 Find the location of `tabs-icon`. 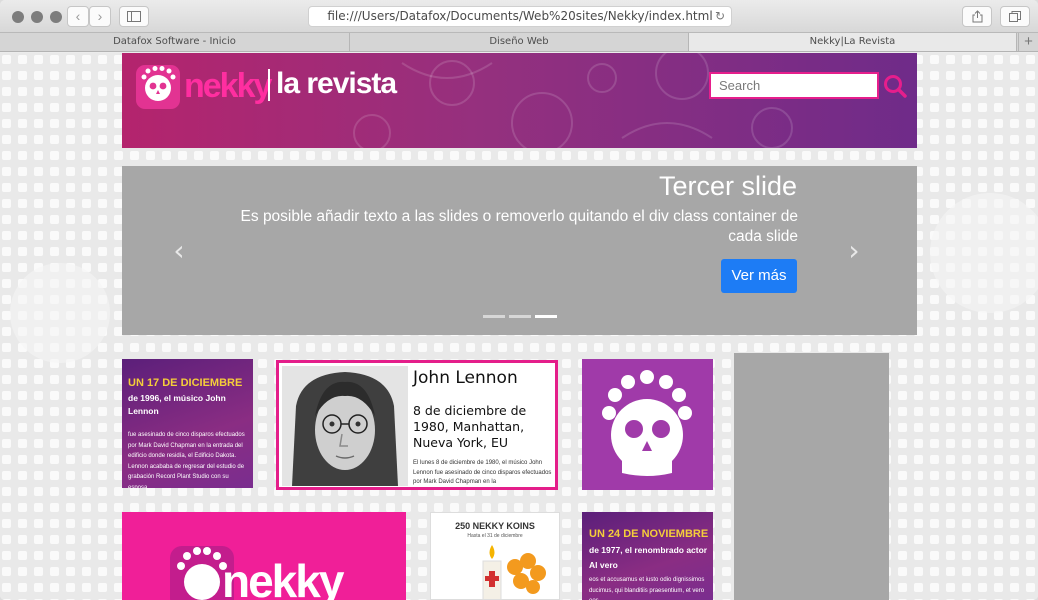

tabs-icon is located at coordinates (1015, 16).